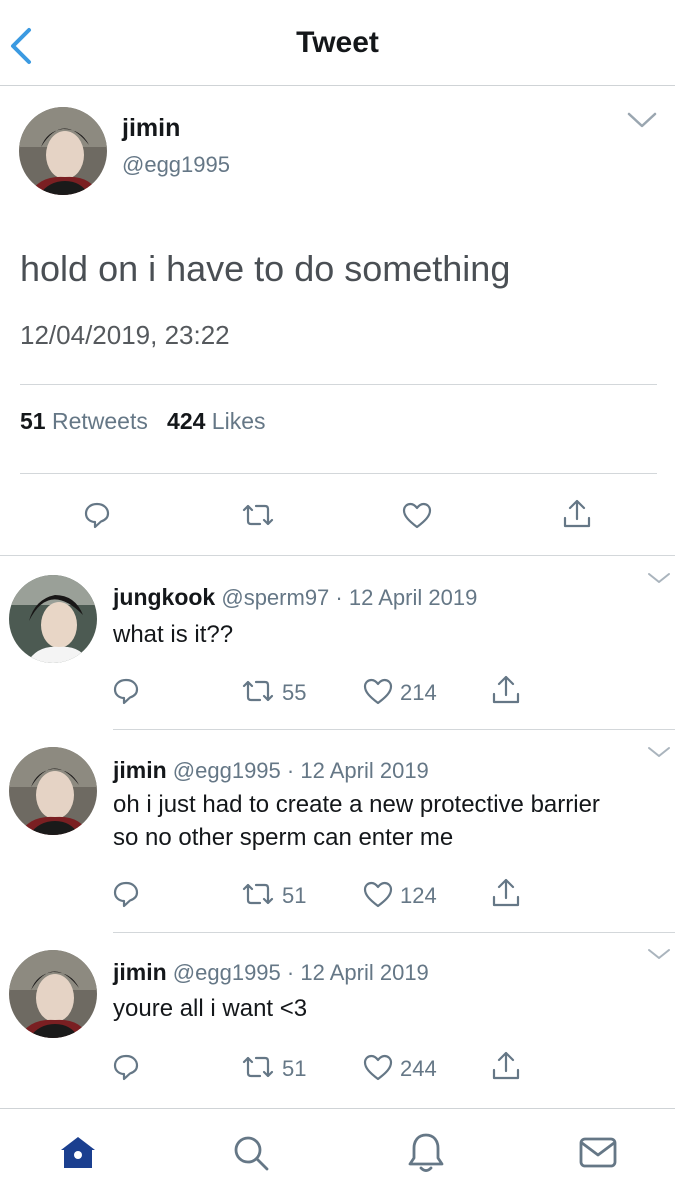 The image size is (675, 1200). I want to click on retweets-count: 51, so click(33, 421).